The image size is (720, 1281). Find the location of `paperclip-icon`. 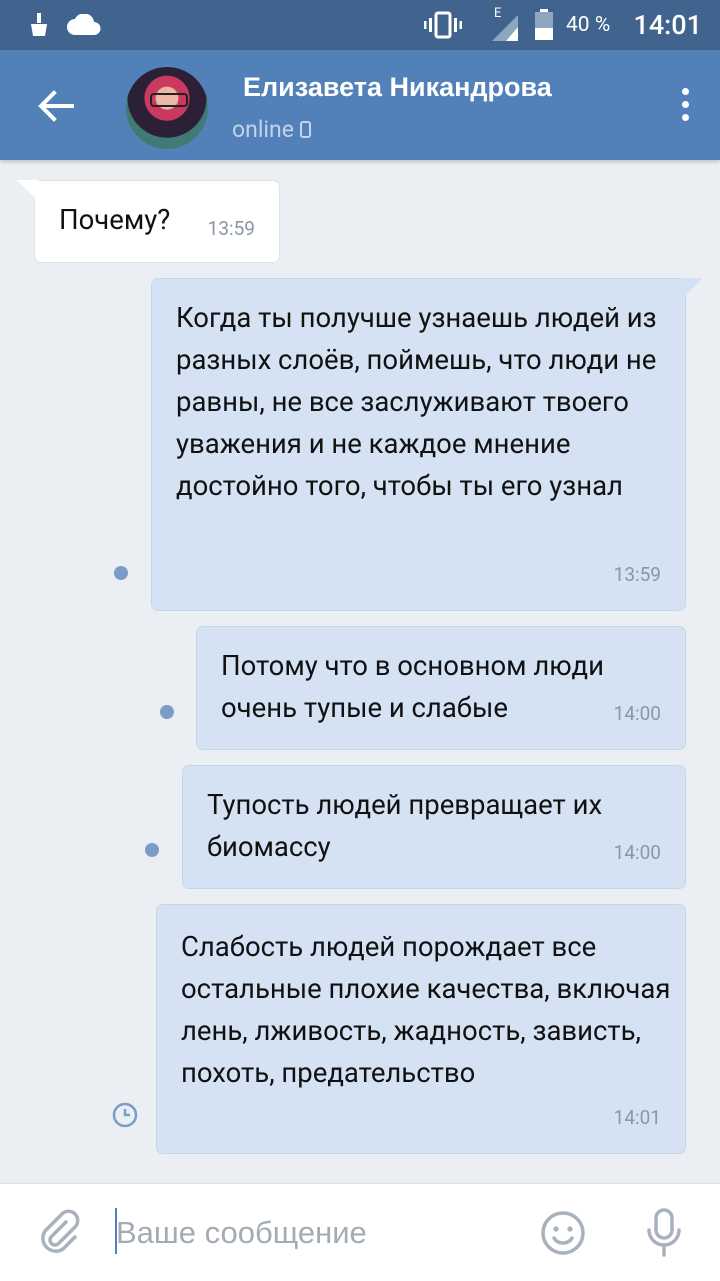

paperclip-icon is located at coordinates (59, 1231).